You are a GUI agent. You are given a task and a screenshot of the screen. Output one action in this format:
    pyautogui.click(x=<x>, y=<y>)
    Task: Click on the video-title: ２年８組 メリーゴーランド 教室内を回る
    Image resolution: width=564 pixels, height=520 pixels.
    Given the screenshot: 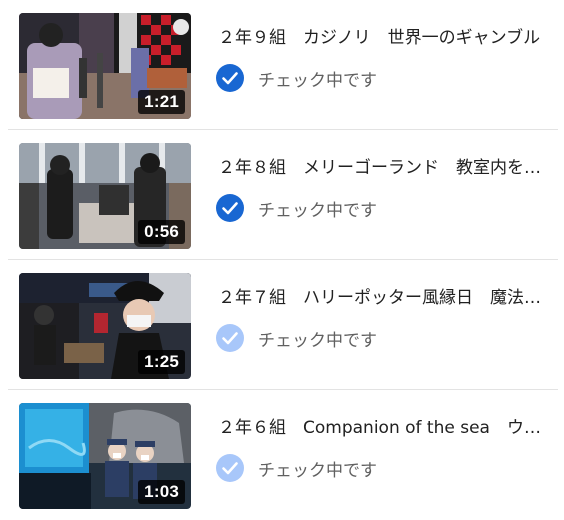 What is the action you would take?
    pyautogui.click(x=383, y=168)
    